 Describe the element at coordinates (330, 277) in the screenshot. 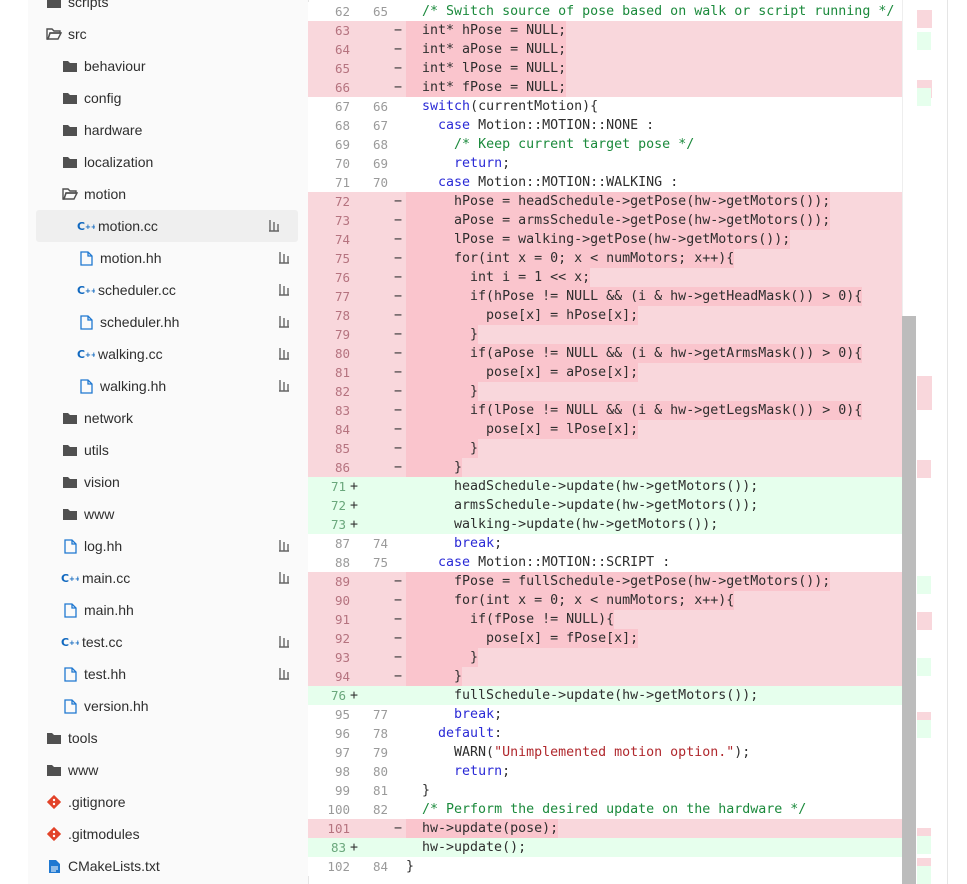

I see `old-line-number: 76` at that location.